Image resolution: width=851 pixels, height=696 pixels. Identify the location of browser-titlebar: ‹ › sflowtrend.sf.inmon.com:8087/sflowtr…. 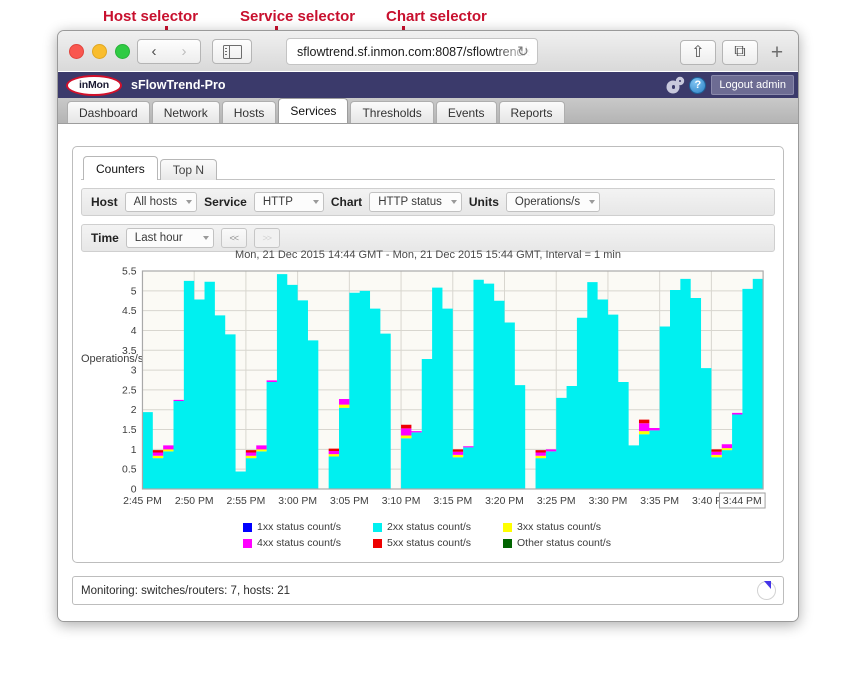
(428, 51).